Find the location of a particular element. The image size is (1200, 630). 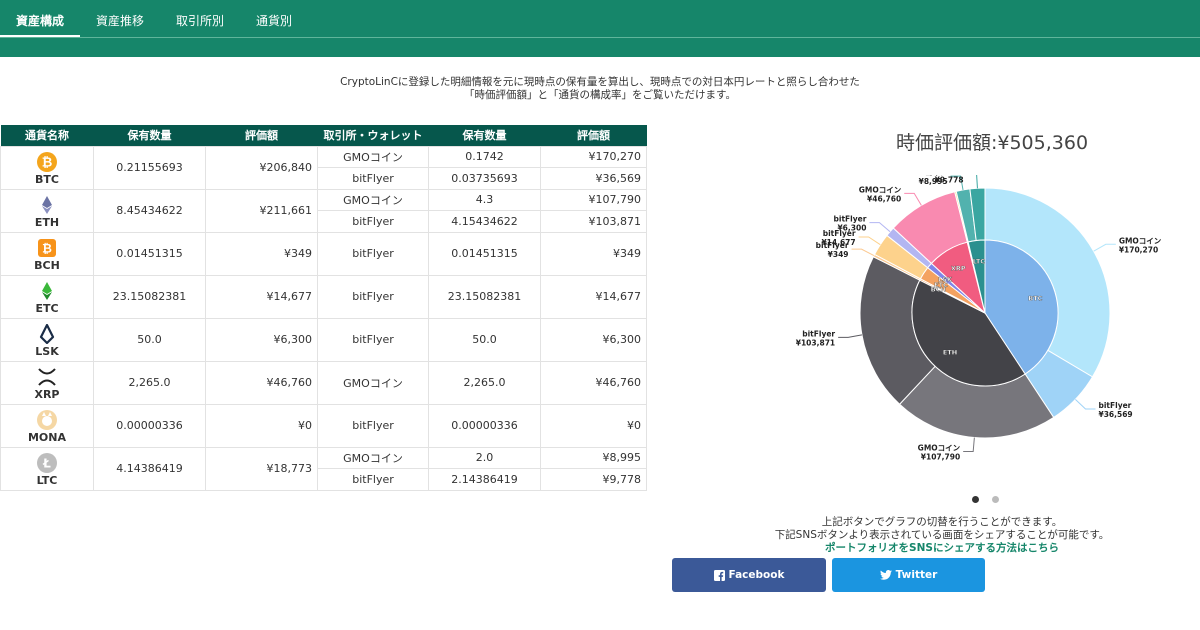

twitter-button-label: Twitter is located at coordinates (916, 575).